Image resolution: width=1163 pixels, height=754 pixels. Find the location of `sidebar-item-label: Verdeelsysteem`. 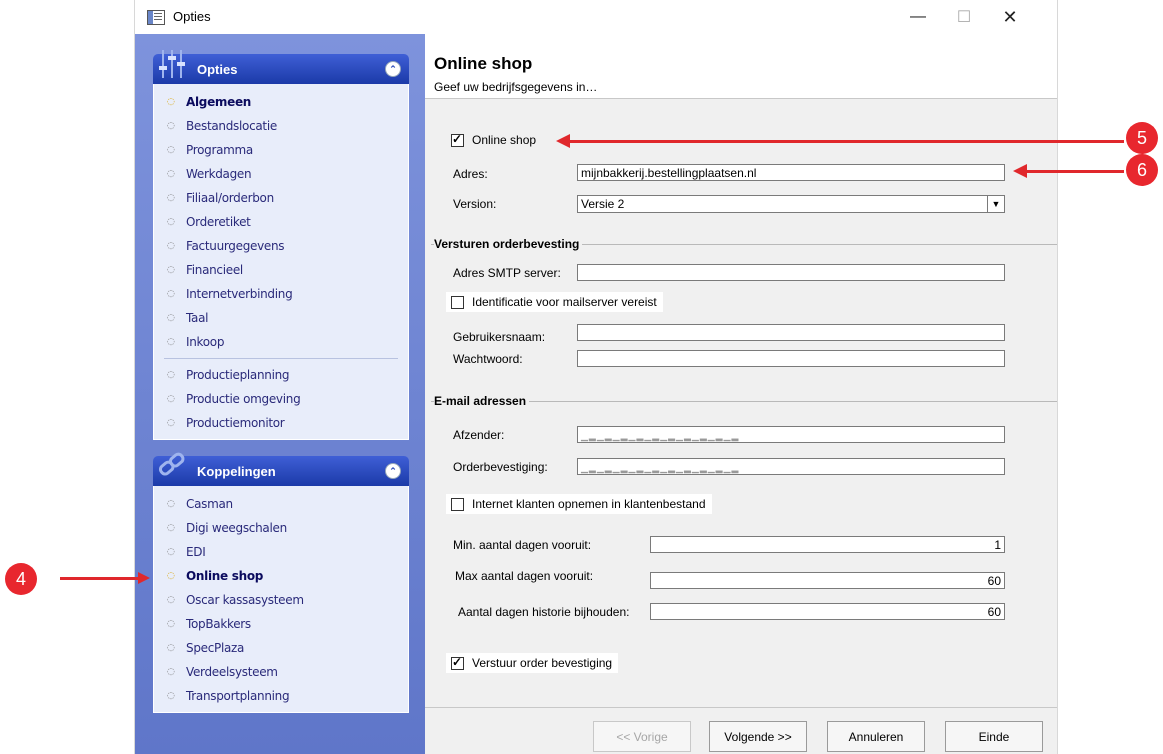

sidebar-item-label: Verdeelsysteem is located at coordinates (232, 672).